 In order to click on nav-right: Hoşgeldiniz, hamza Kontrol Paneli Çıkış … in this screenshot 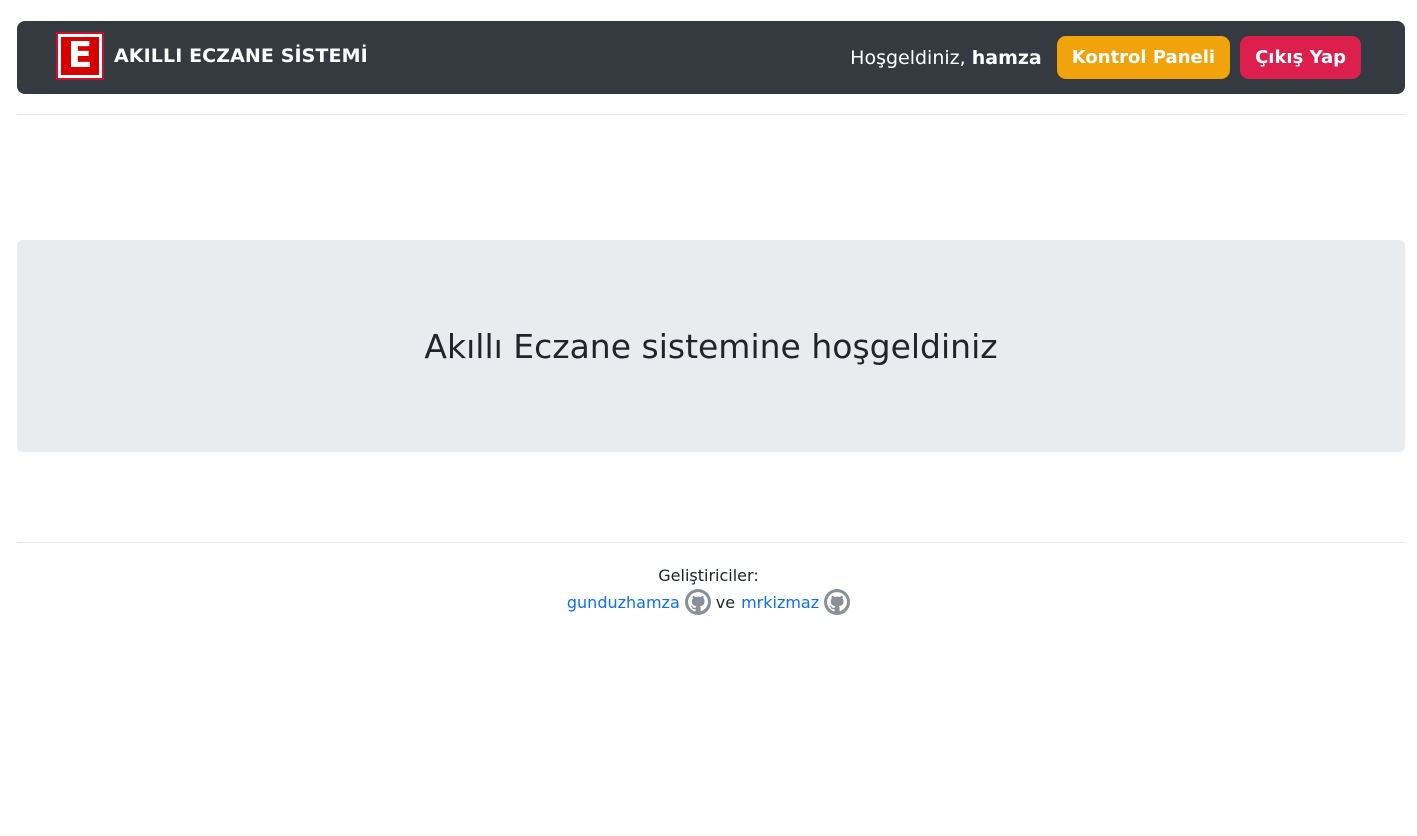, I will do `click(1105, 57)`.